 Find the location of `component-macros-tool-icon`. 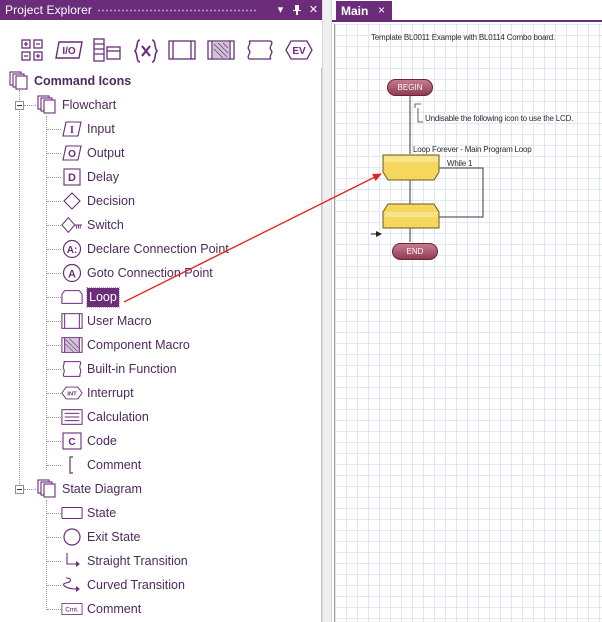

component-macros-tool-icon is located at coordinates (221, 50).